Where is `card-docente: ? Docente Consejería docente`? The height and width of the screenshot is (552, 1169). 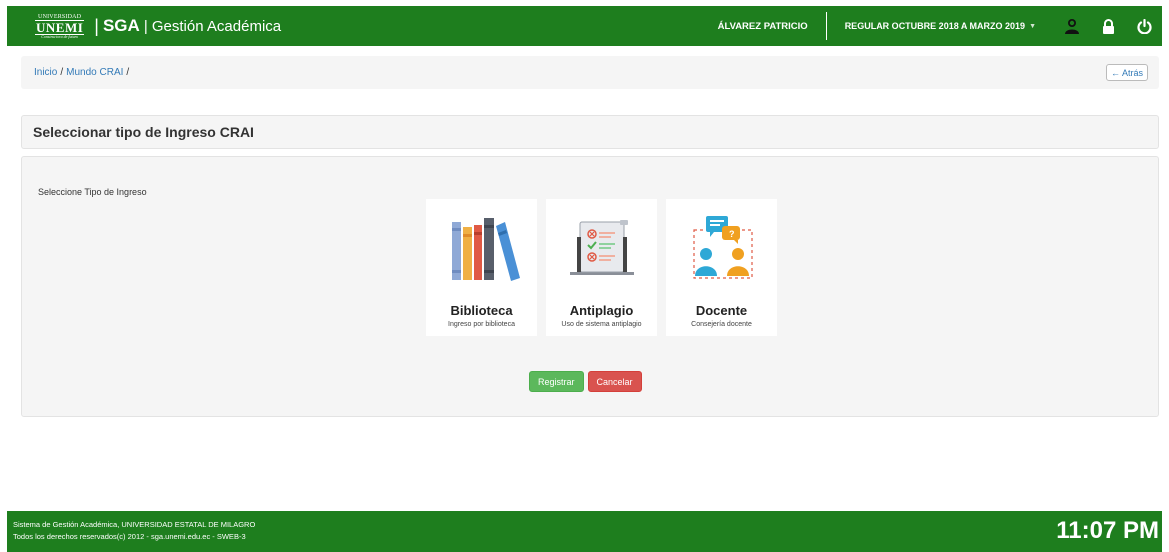
card-docente: ? Docente Consejería docente is located at coordinates (721, 267).